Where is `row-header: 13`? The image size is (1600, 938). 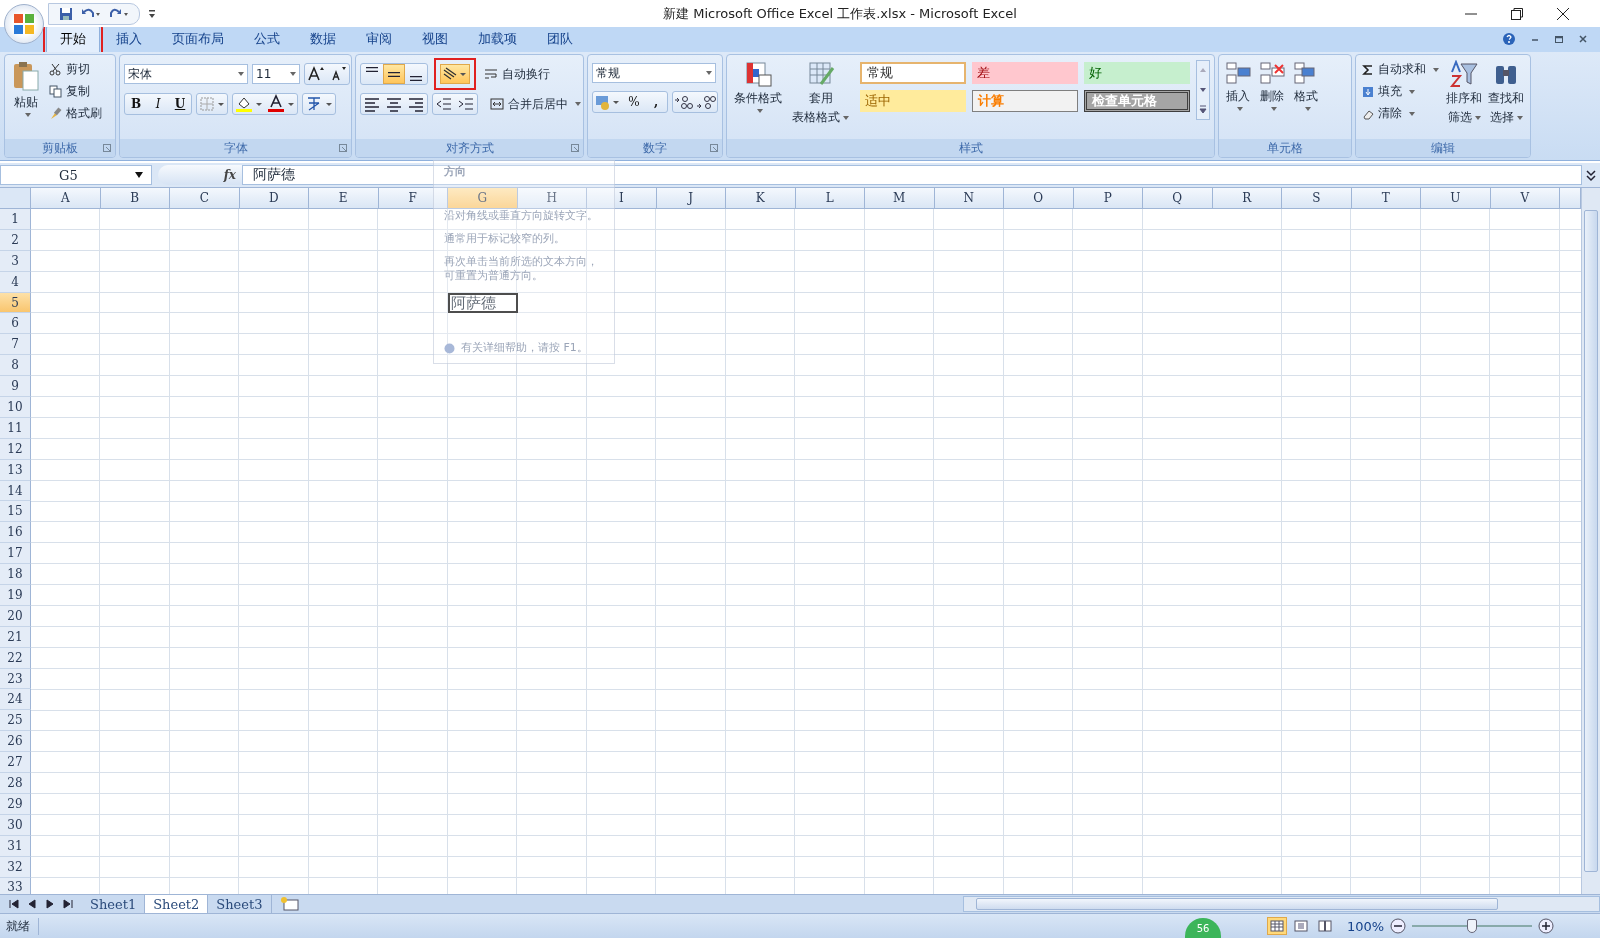 row-header: 13 is located at coordinates (15, 470).